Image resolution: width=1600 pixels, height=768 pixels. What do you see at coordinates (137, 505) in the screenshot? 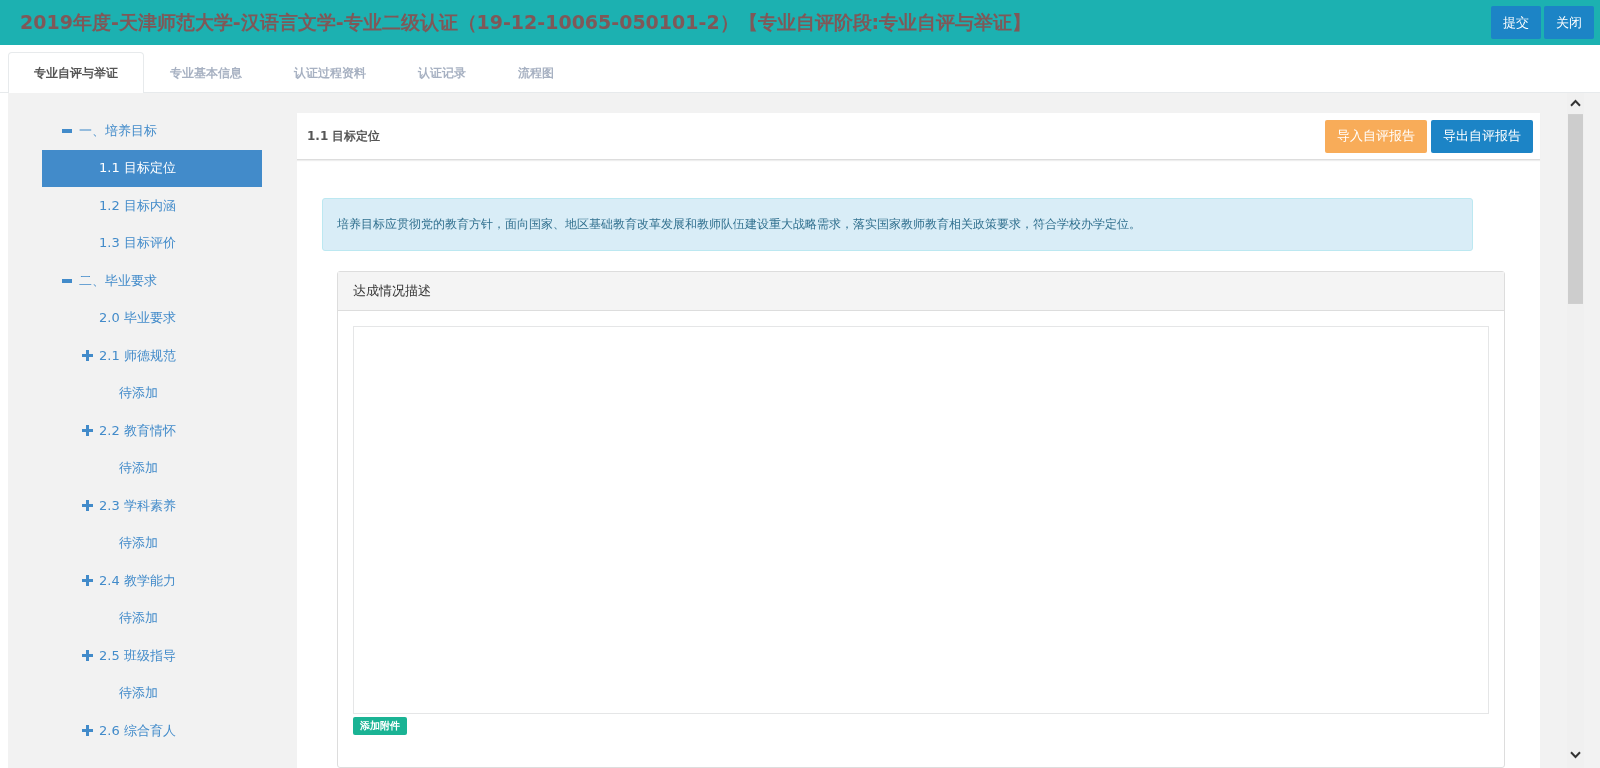
I see `tree-item-label: 2.3 学科素养` at bounding box center [137, 505].